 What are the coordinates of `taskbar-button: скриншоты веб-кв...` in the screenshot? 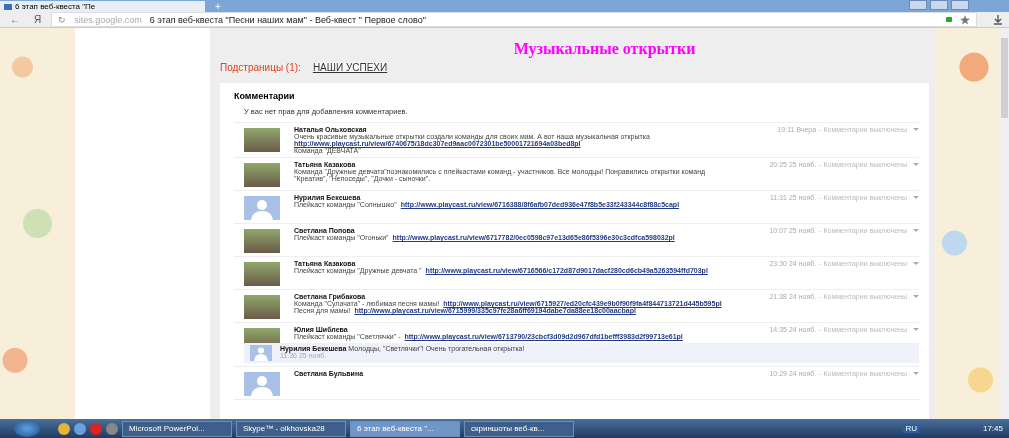 It's located at (519, 428).